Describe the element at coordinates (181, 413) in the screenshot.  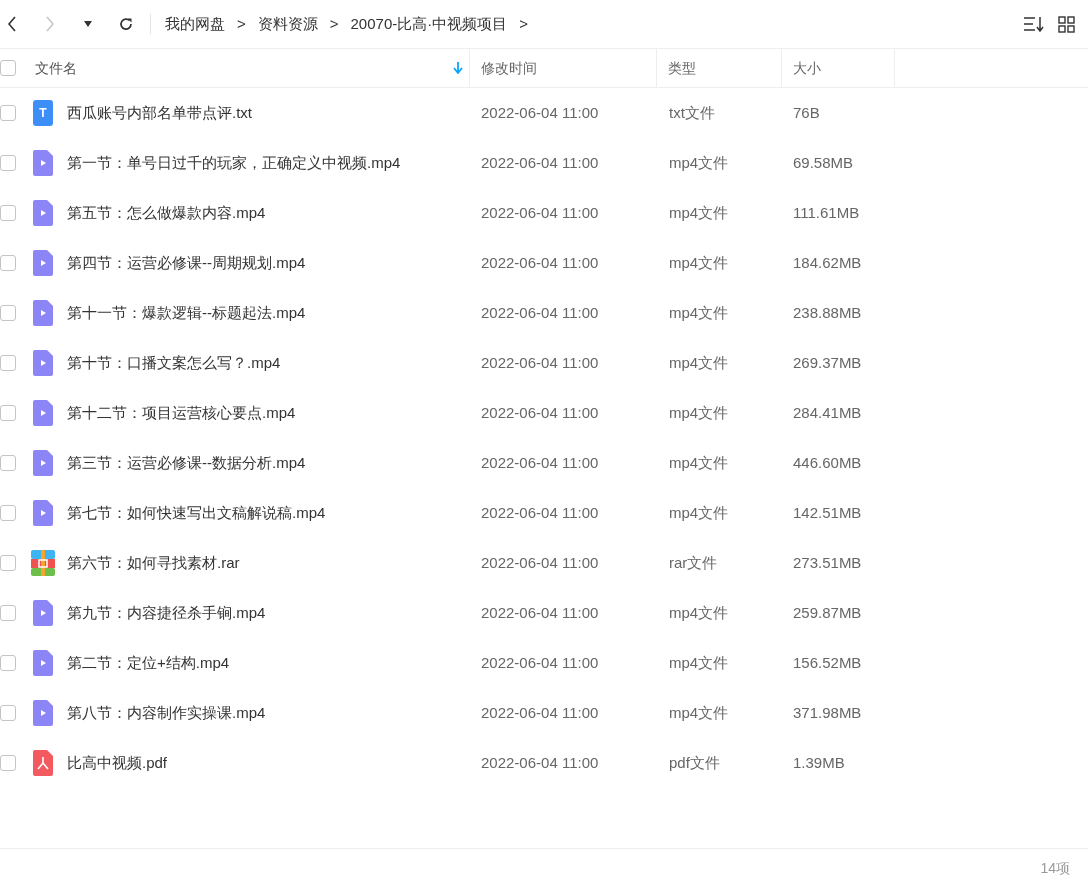
I see `file-name: 第十二节：项目运营核心要点.mp4` at that location.